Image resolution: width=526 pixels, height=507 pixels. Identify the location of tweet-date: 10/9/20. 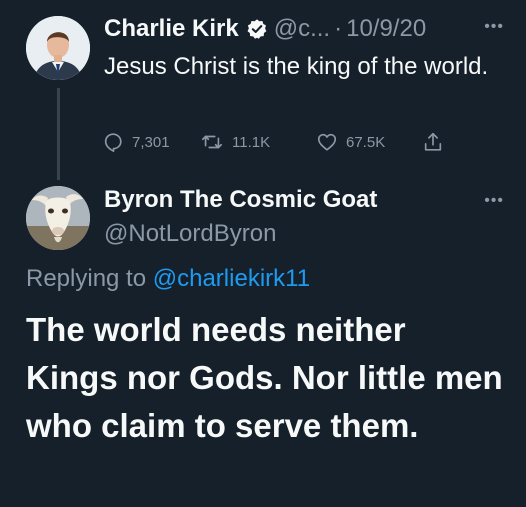
(386, 29).